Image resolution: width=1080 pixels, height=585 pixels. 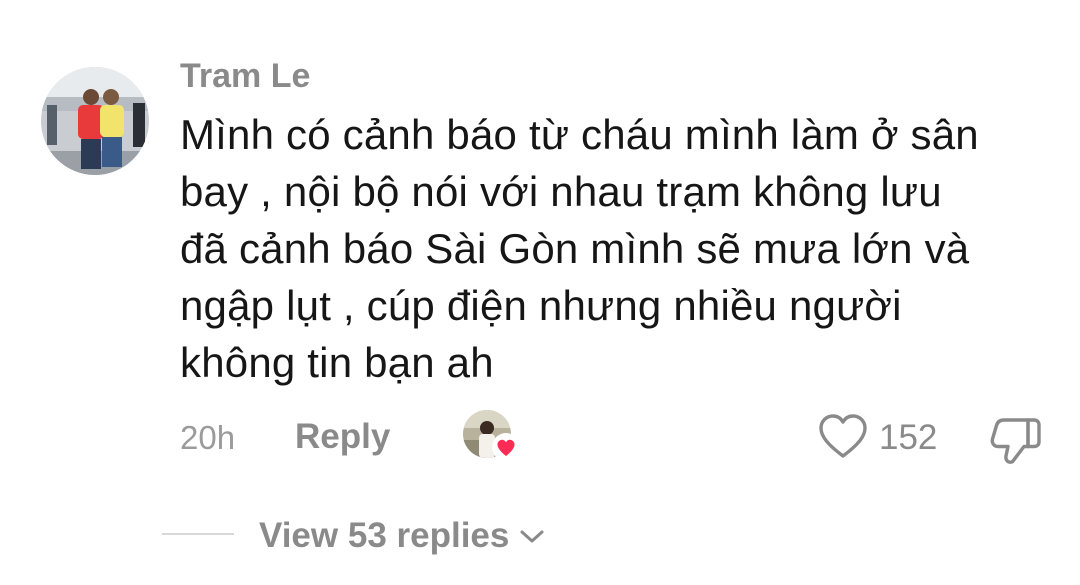 What do you see at coordinates (843, 437) in the screenshot?
I see `heart-outline-icon` at bounding box center [843, 437].